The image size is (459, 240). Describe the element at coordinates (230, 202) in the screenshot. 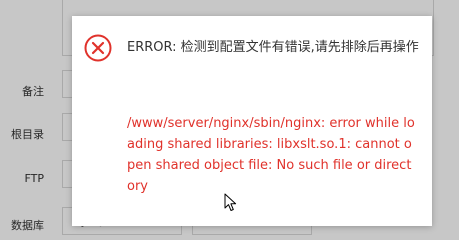

I see `arrow-cursor-icon` at that location.